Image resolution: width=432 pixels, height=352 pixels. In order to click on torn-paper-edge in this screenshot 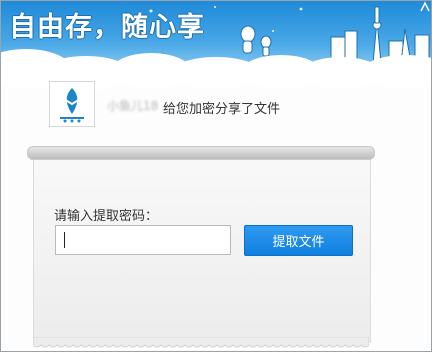, I will do `click(201, 342)`.